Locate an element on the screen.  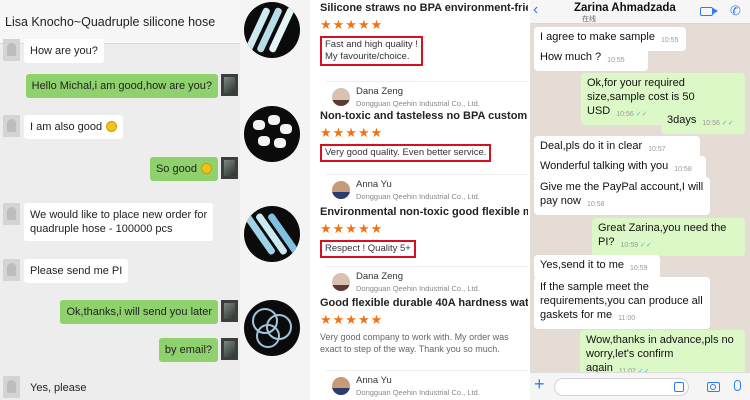
message-text: How much ? is located at coordinates (571, 57).